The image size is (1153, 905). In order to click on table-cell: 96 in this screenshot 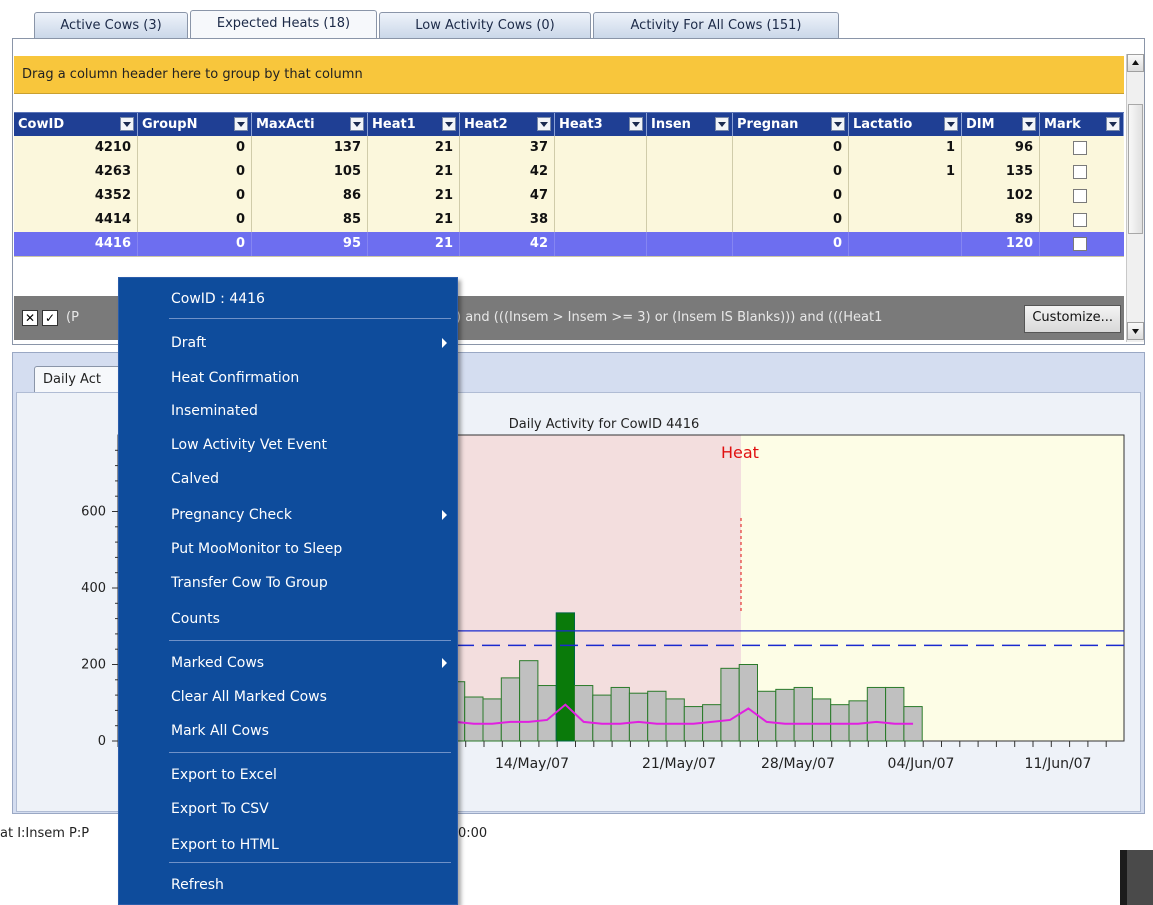, I will do `click(1001, 148)`.